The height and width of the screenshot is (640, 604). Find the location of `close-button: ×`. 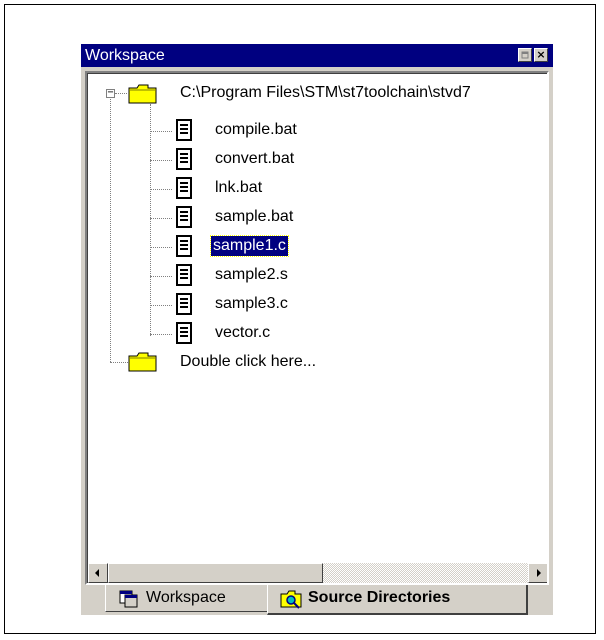

close-button: × is located at coordinates (541, 55).